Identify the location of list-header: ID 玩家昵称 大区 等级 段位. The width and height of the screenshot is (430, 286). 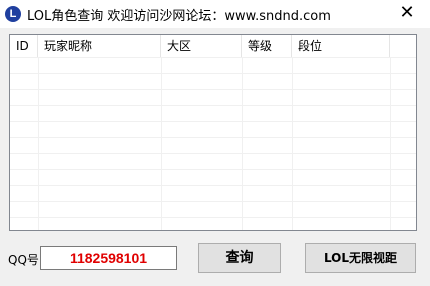
(213, 46).